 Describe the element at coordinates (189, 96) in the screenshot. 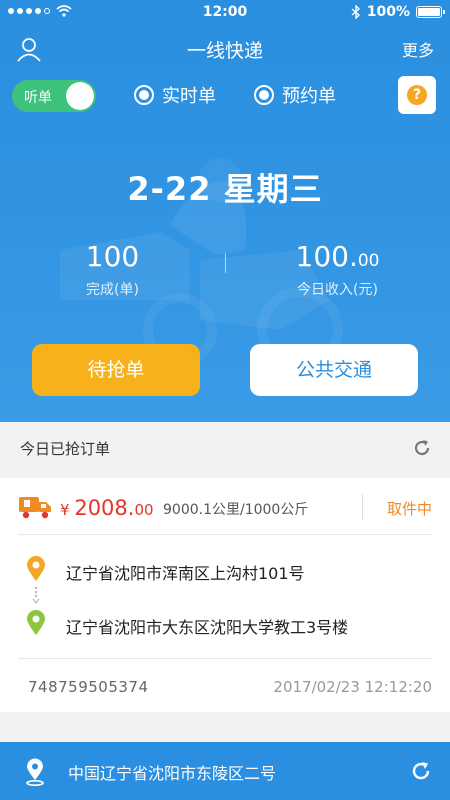

I see `radio-realtime-label: 实时单` at that location.